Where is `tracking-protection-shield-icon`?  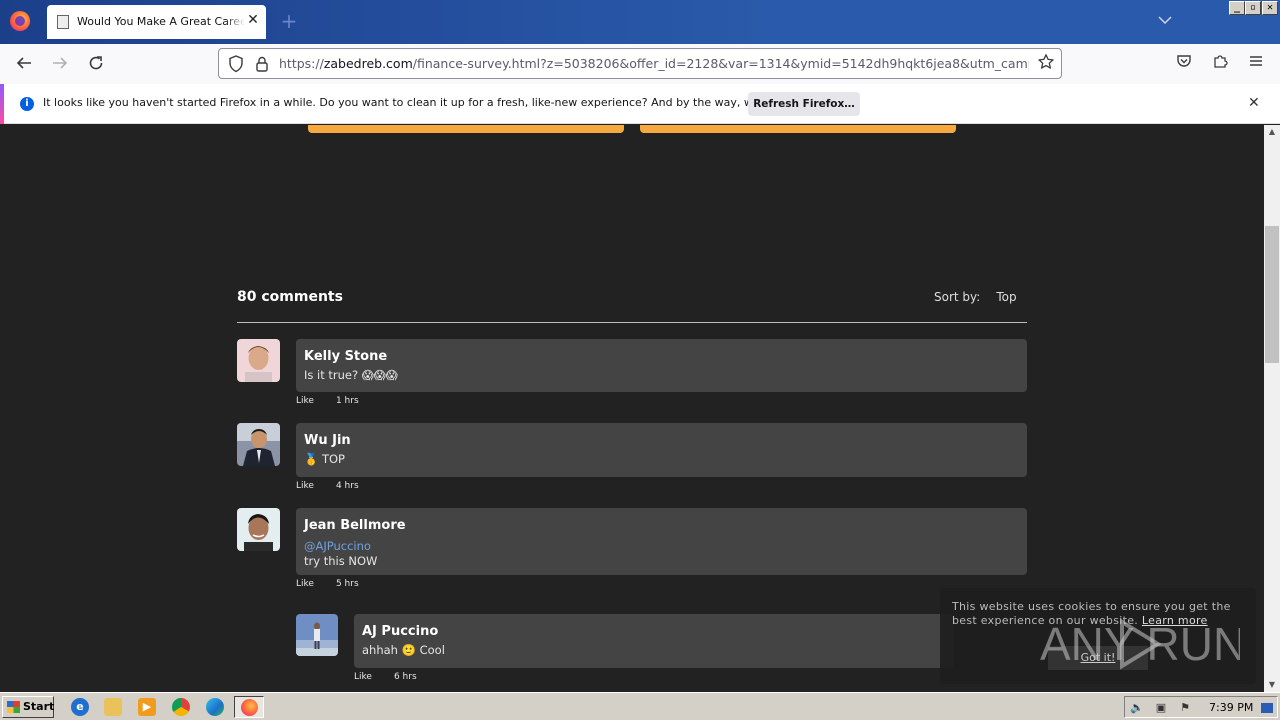 tracking-protection-shield-icon is located at coordinates (236, 64).